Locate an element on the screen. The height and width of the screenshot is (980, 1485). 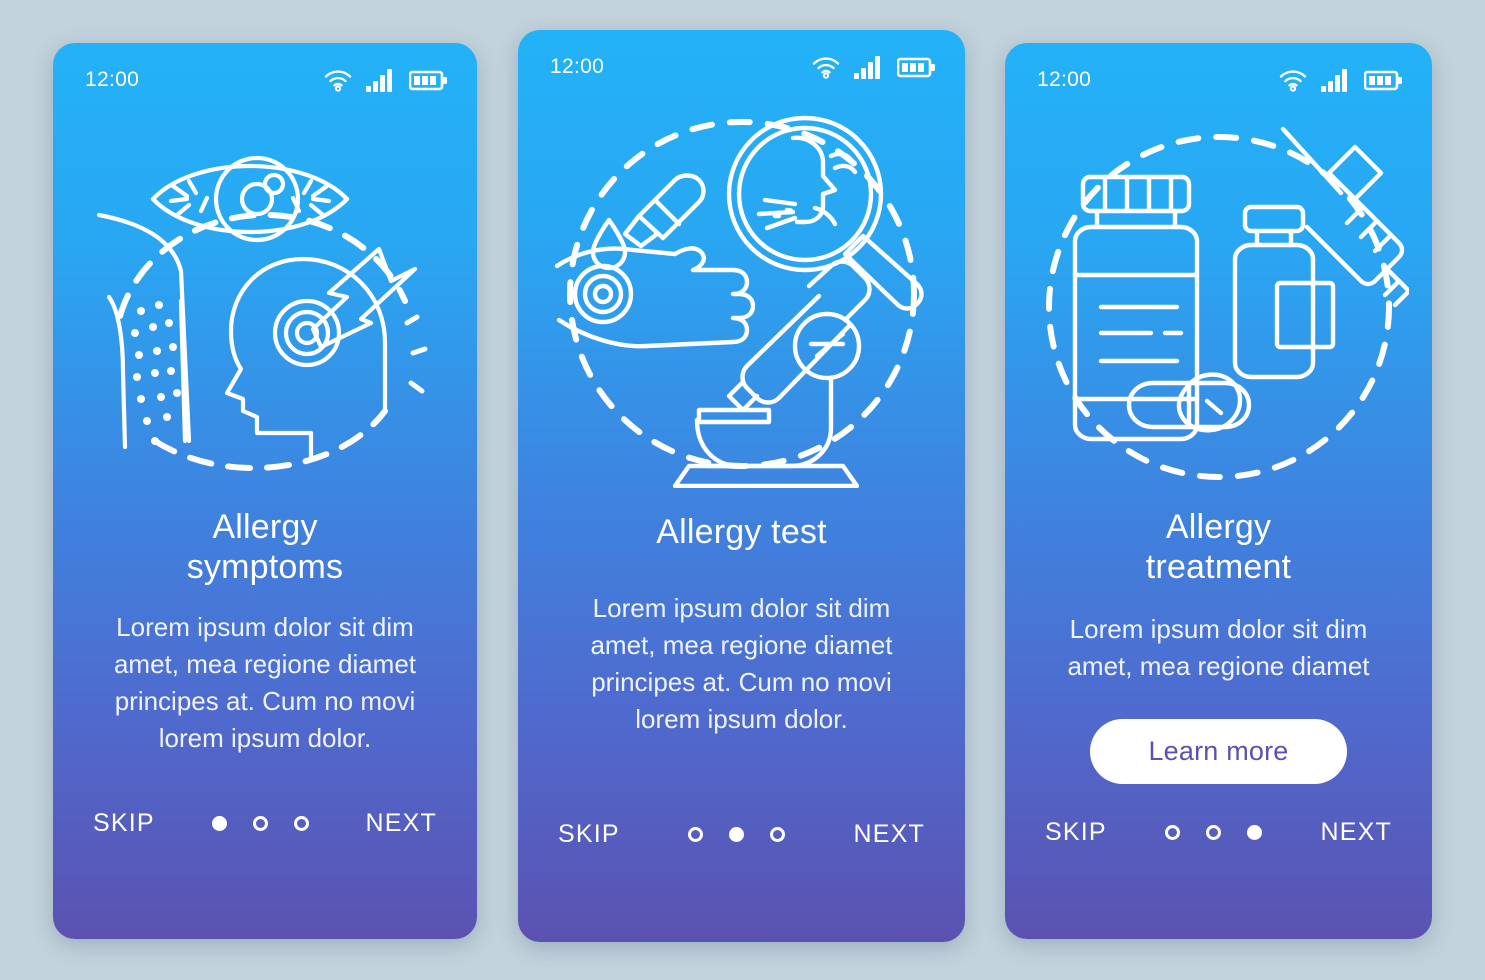
motion-lines is located at coordinates (416, 354).